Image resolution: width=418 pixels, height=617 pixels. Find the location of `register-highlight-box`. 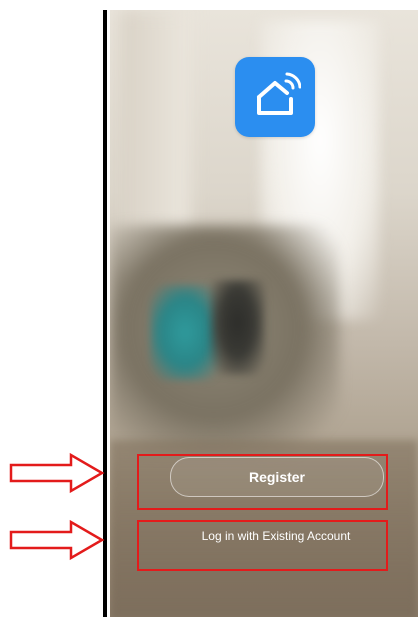

register-highlight-box is located at coordinates (262, 482).